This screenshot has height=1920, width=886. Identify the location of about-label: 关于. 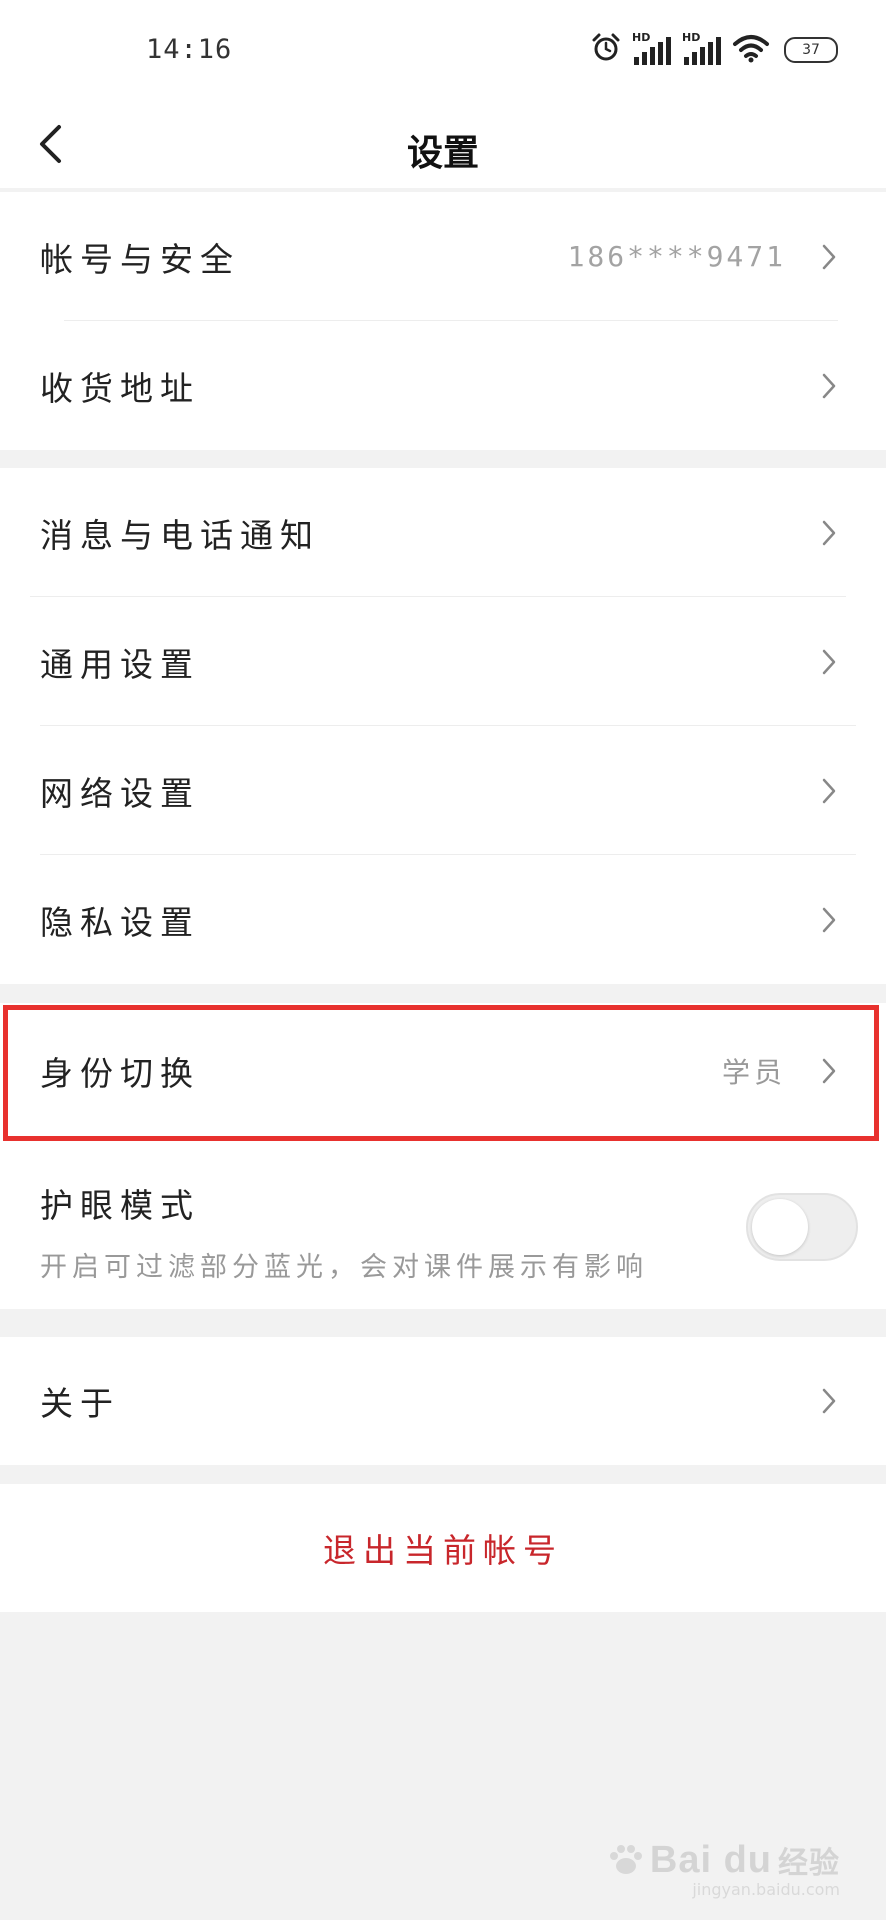
(80, 1403).